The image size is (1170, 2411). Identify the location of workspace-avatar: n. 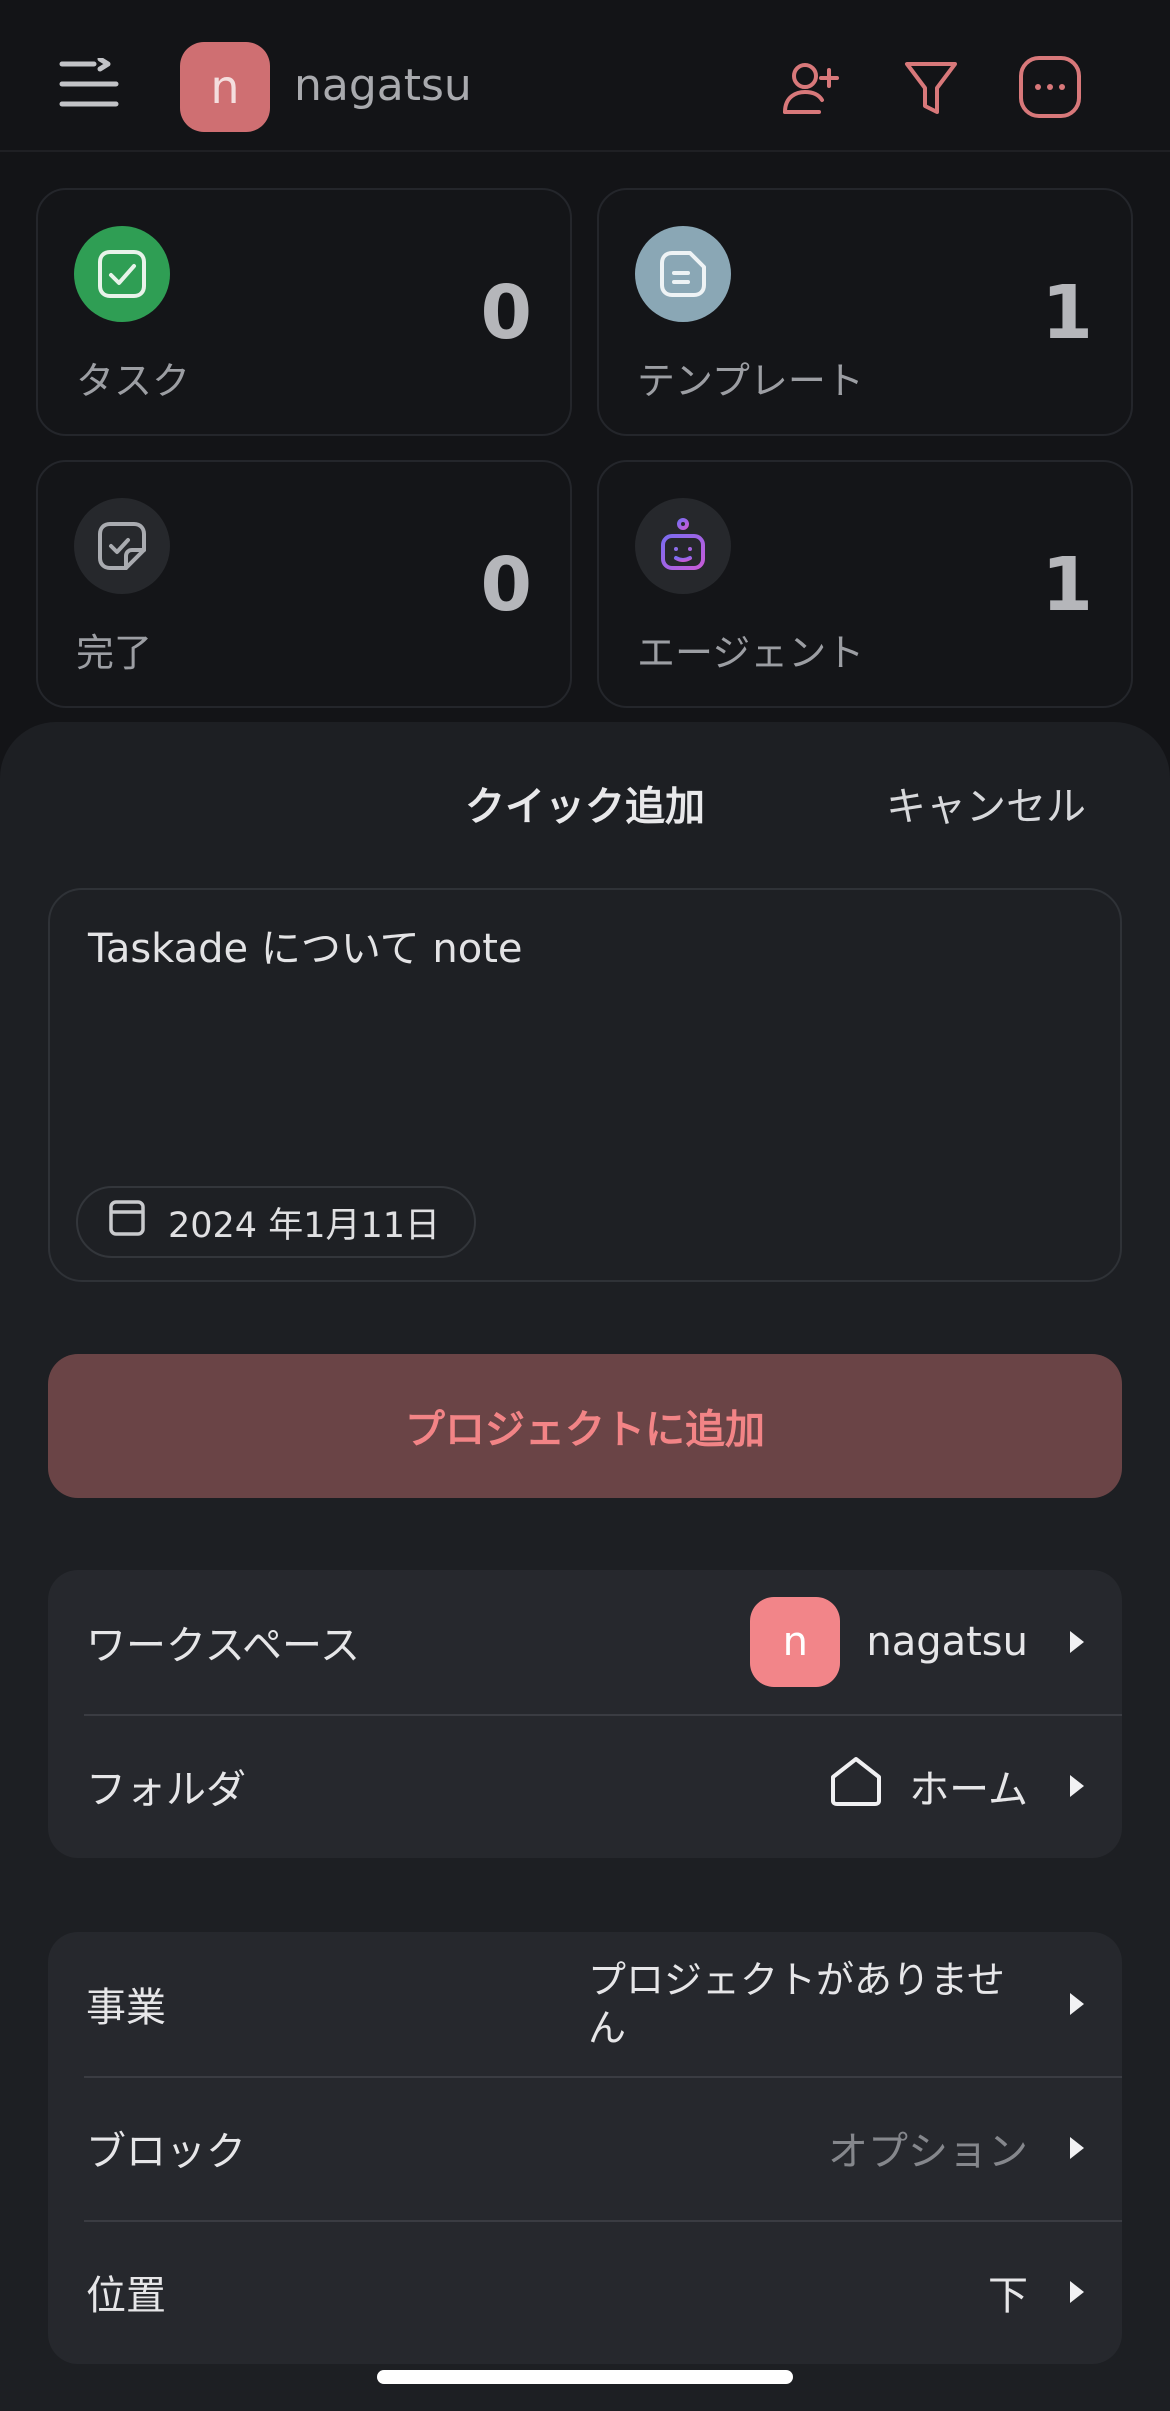
(225, 87).